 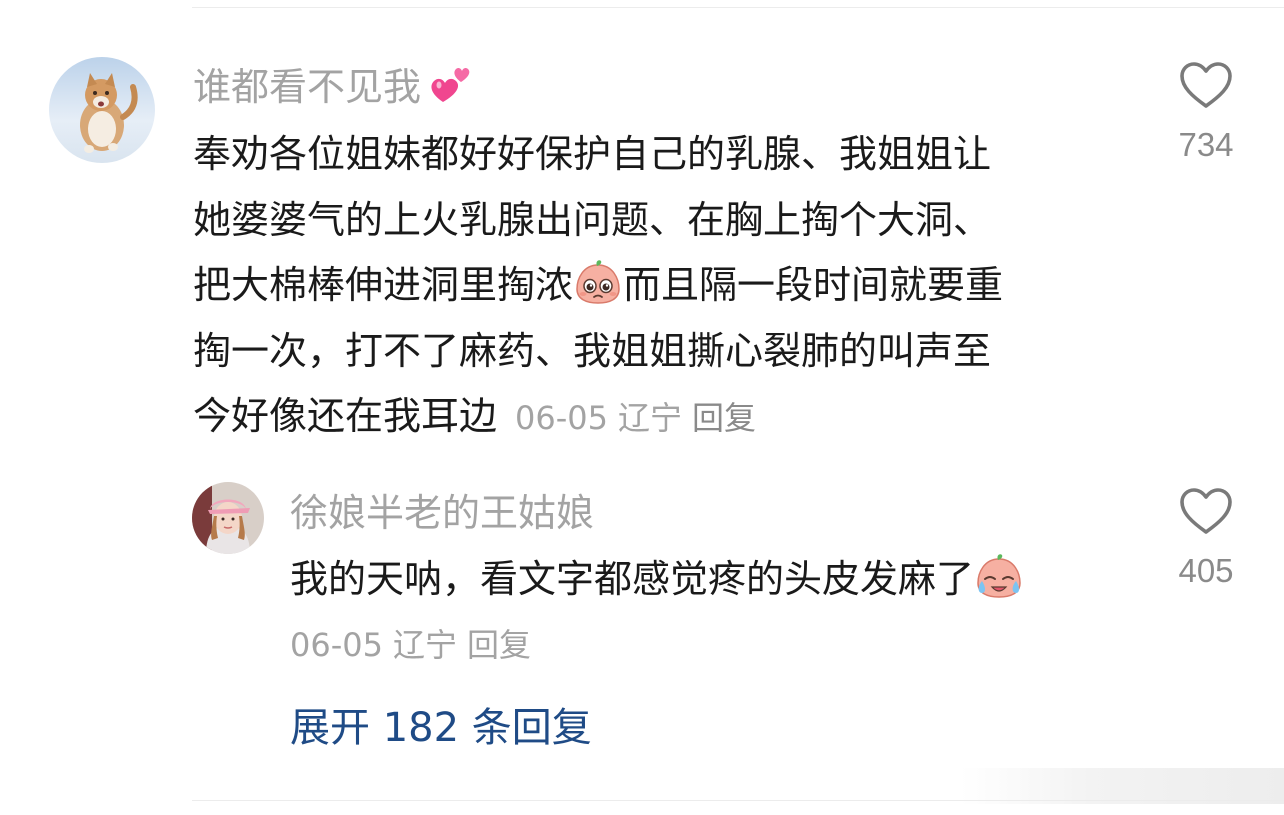 What do you see at coordinates (813, 285) in the screenshot?
I see `comment-line-3-end: 而且隔一段时间就要重` at bounding box center [813, 285].